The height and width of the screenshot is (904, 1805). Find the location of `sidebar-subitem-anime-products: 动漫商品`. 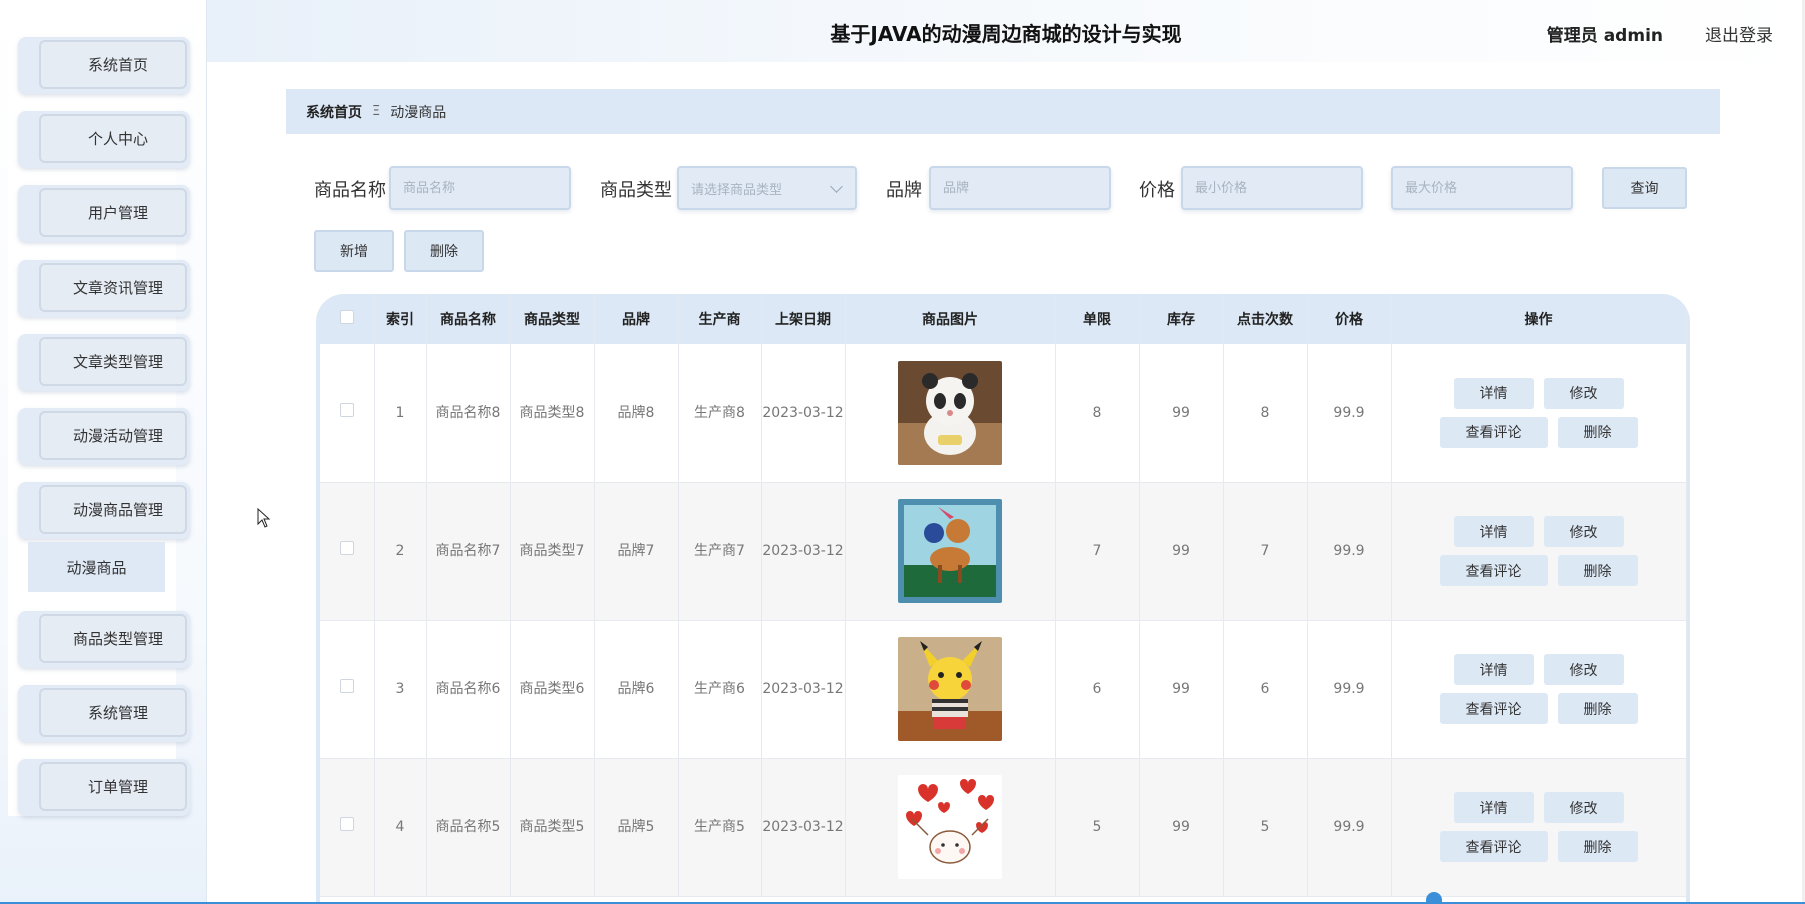

sidebar-subitem-anime-products: 动漫商品 is located at coordinates (96, 567).